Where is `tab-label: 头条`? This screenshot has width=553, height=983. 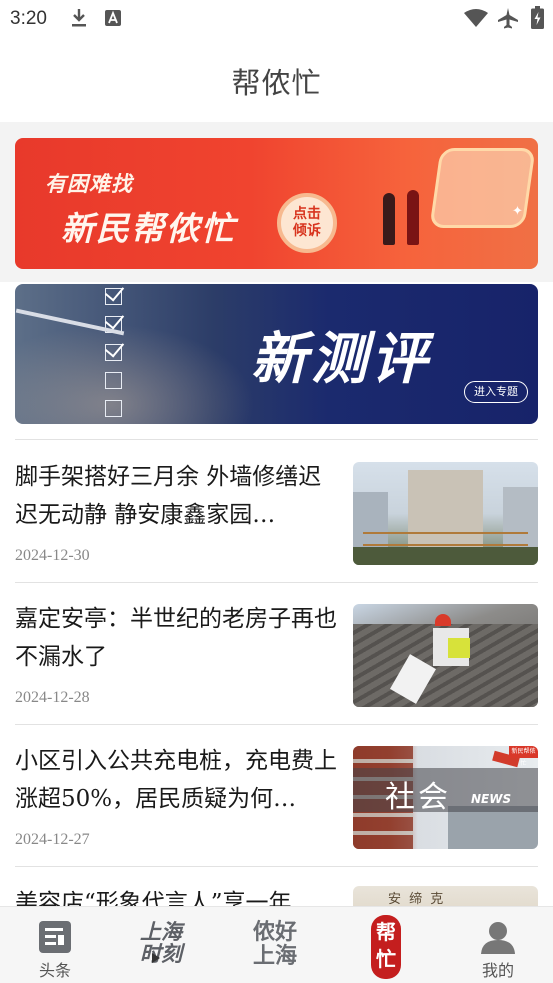 tab-label: 头条 is located at coordinates (54, 970).